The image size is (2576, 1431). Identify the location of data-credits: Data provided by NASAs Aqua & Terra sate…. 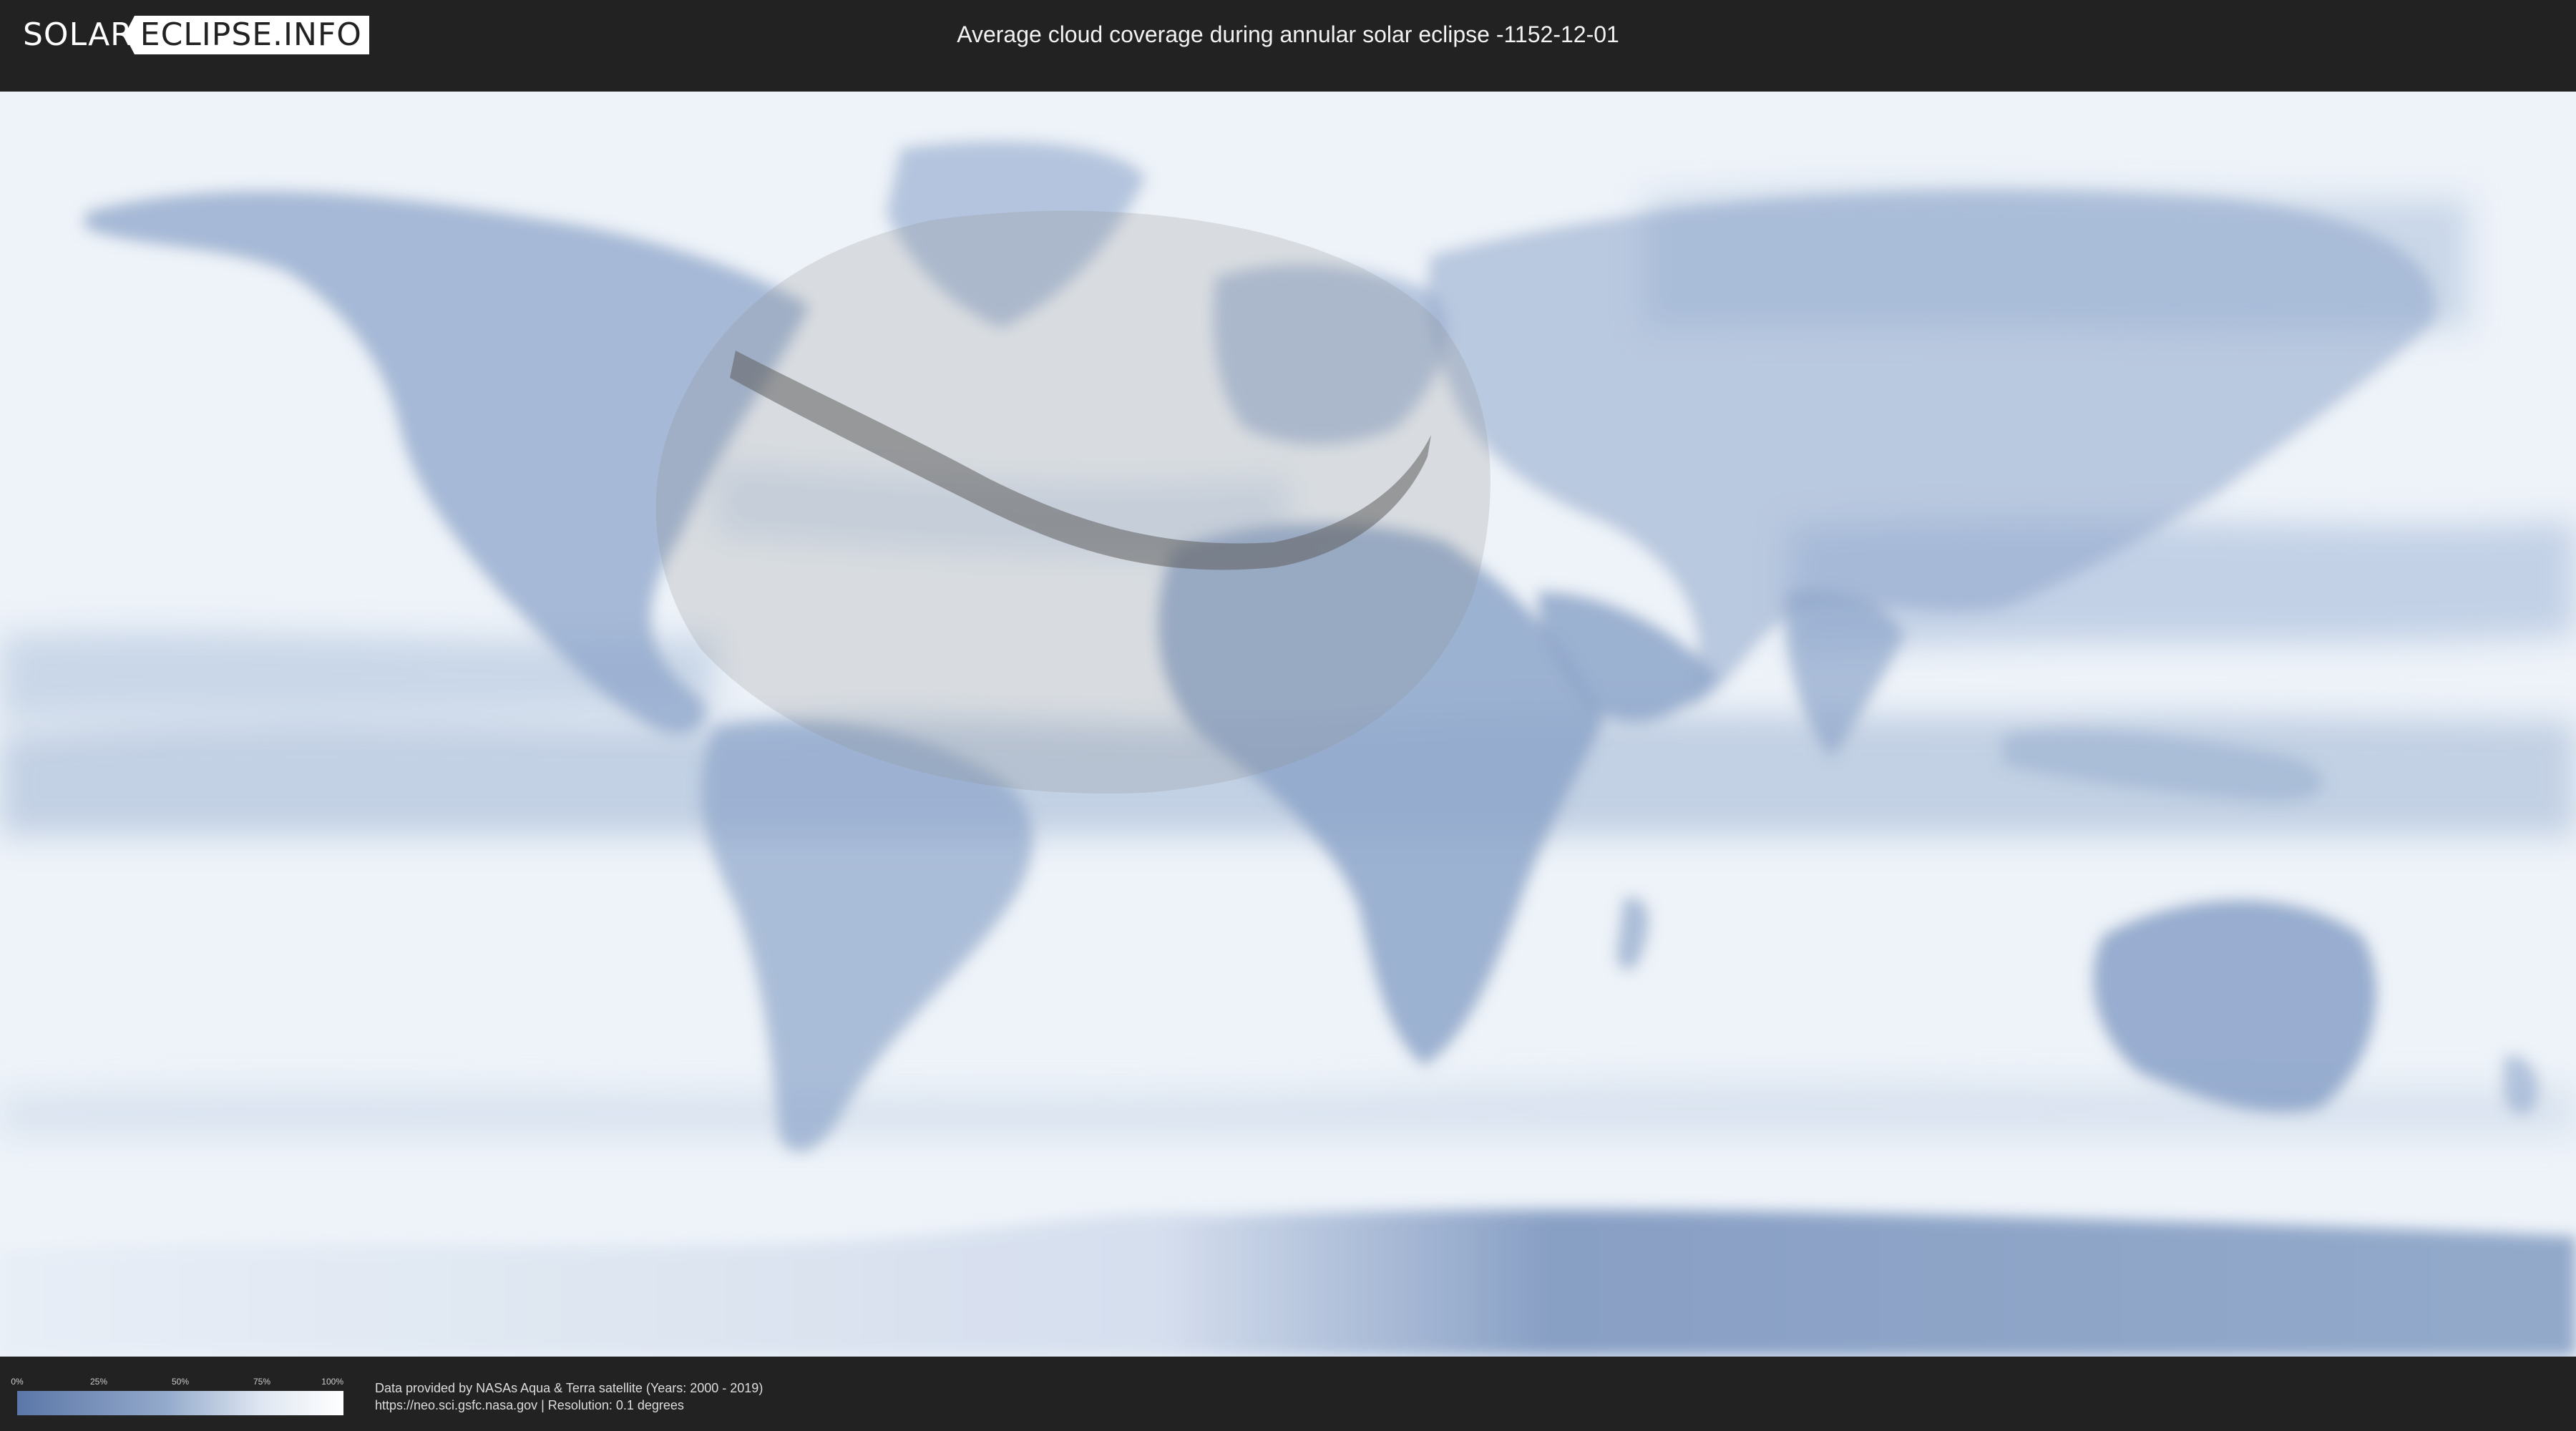
(569, 1396).